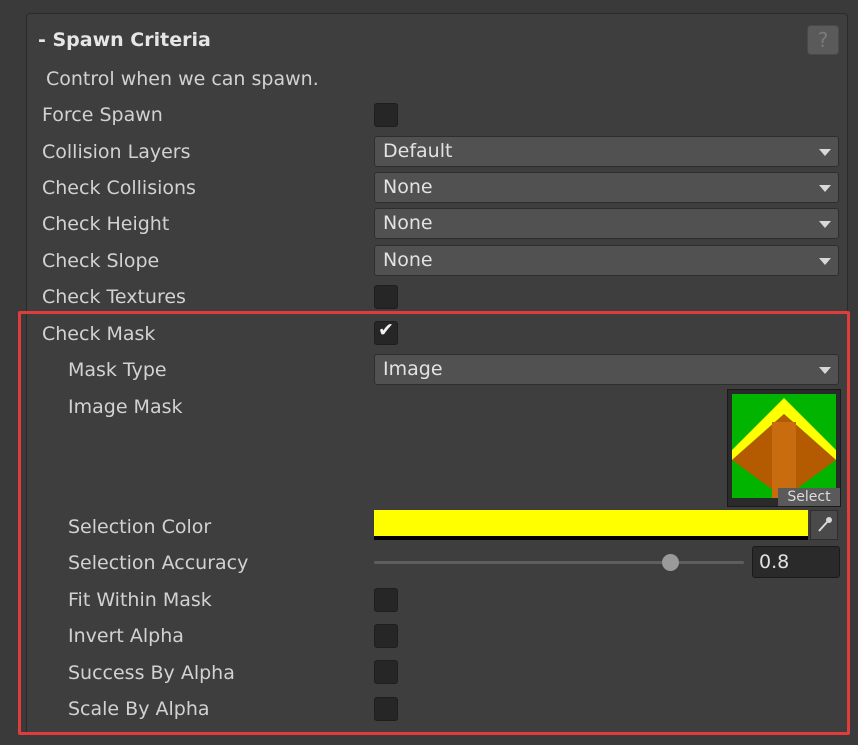  Describe the element at coordinates (591, 525) in the screenshot. I see `selection-color-swatch` at that location.